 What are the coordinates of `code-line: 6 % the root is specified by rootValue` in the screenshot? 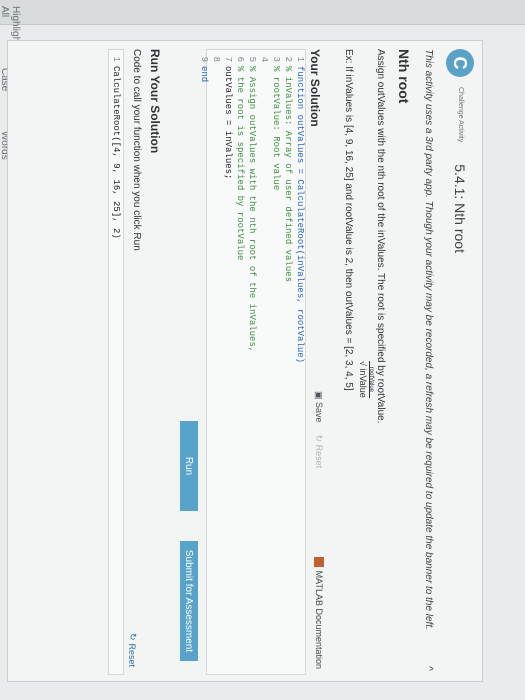 It's located at (239, 362).